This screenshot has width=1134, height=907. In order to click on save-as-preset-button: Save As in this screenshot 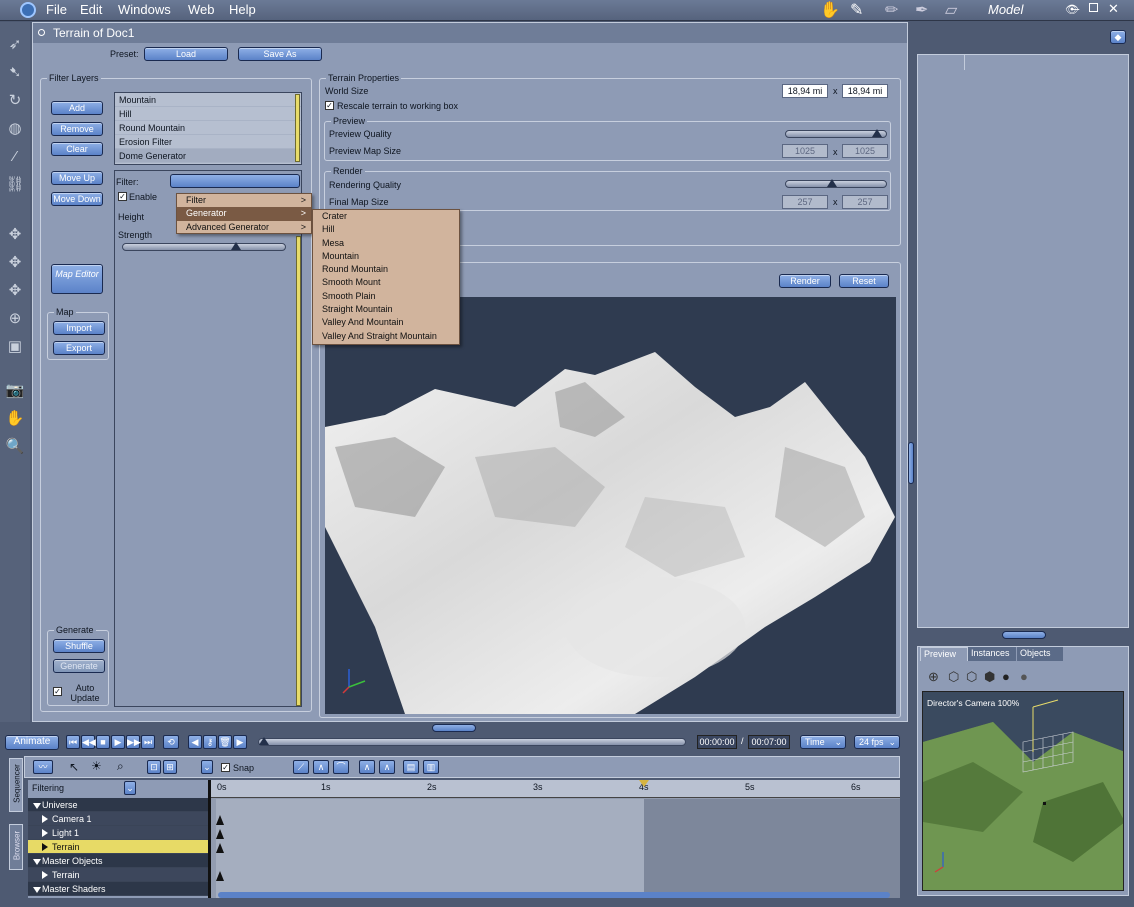, I will do `click(280, 54)`.